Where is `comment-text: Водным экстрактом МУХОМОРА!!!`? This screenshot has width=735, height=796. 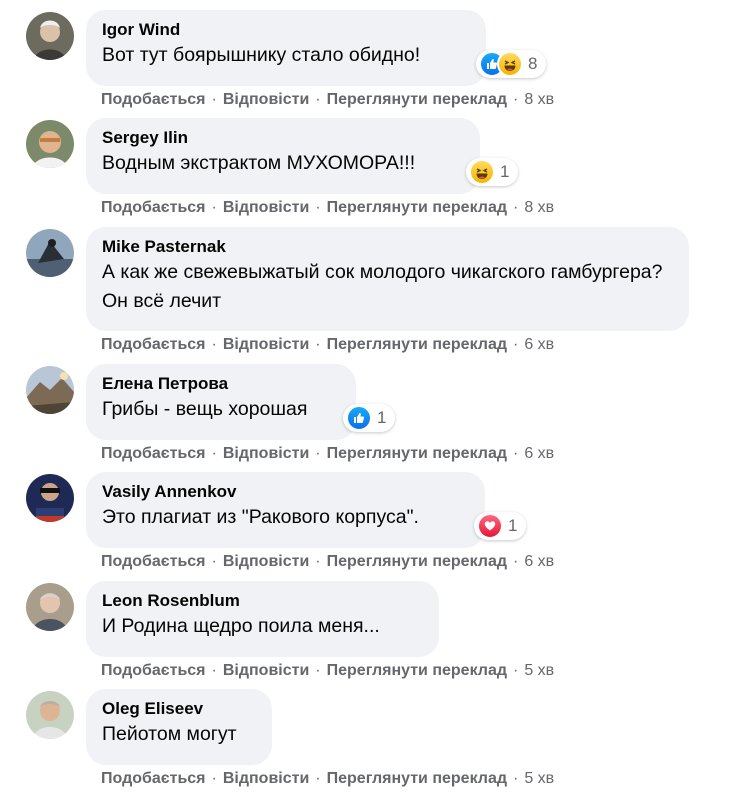 comment-text: Водным экстрактом МУХОМОРА!!! is located at coordinates (259, 163).